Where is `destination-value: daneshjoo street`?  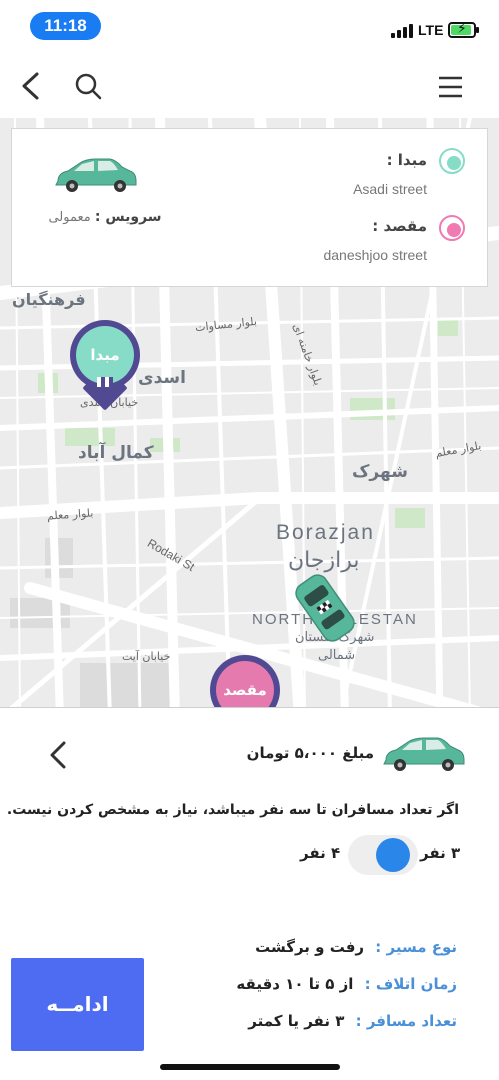
destination-value: daneshjoo street is located at coordinates (375, 255).